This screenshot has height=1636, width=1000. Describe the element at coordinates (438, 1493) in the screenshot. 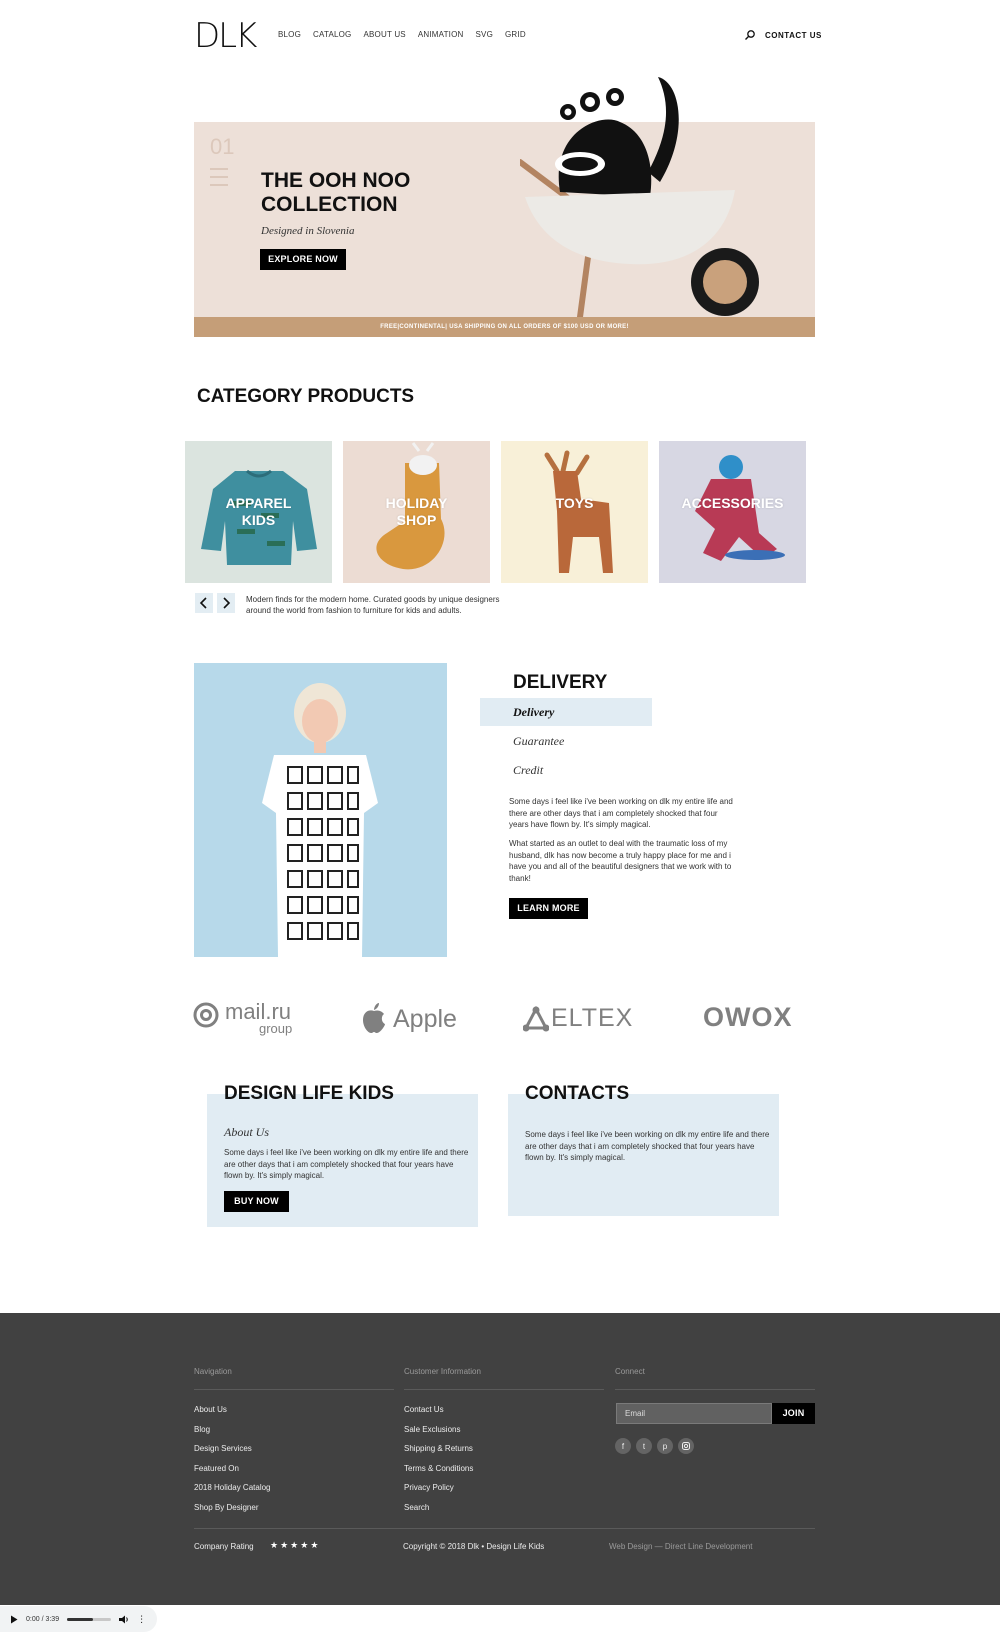

I see `footer-link-privacy-policy: Privacy Policy` at that location.